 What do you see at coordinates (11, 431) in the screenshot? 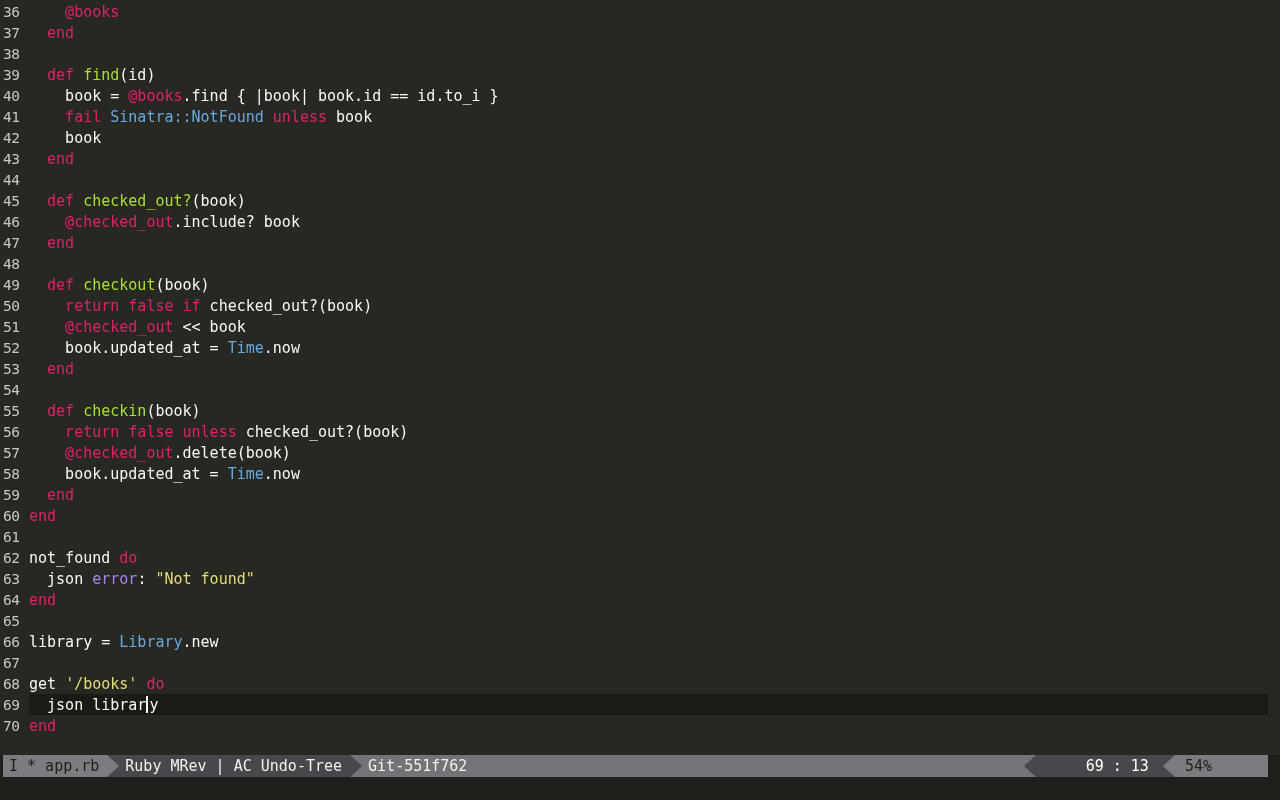
I see `line-number: 56` at bounding box center [11, 431].